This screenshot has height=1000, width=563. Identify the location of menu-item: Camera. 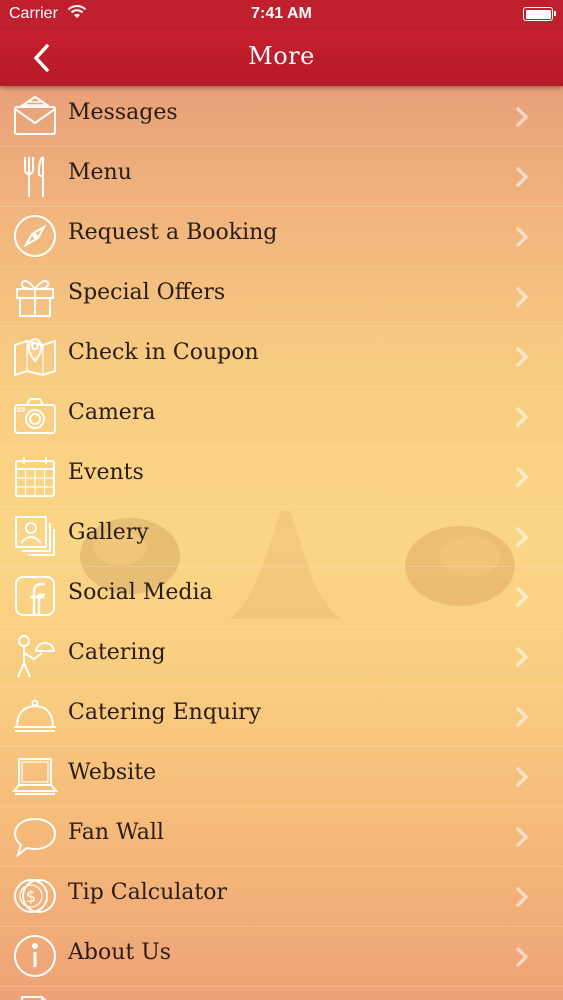
(281, 416).